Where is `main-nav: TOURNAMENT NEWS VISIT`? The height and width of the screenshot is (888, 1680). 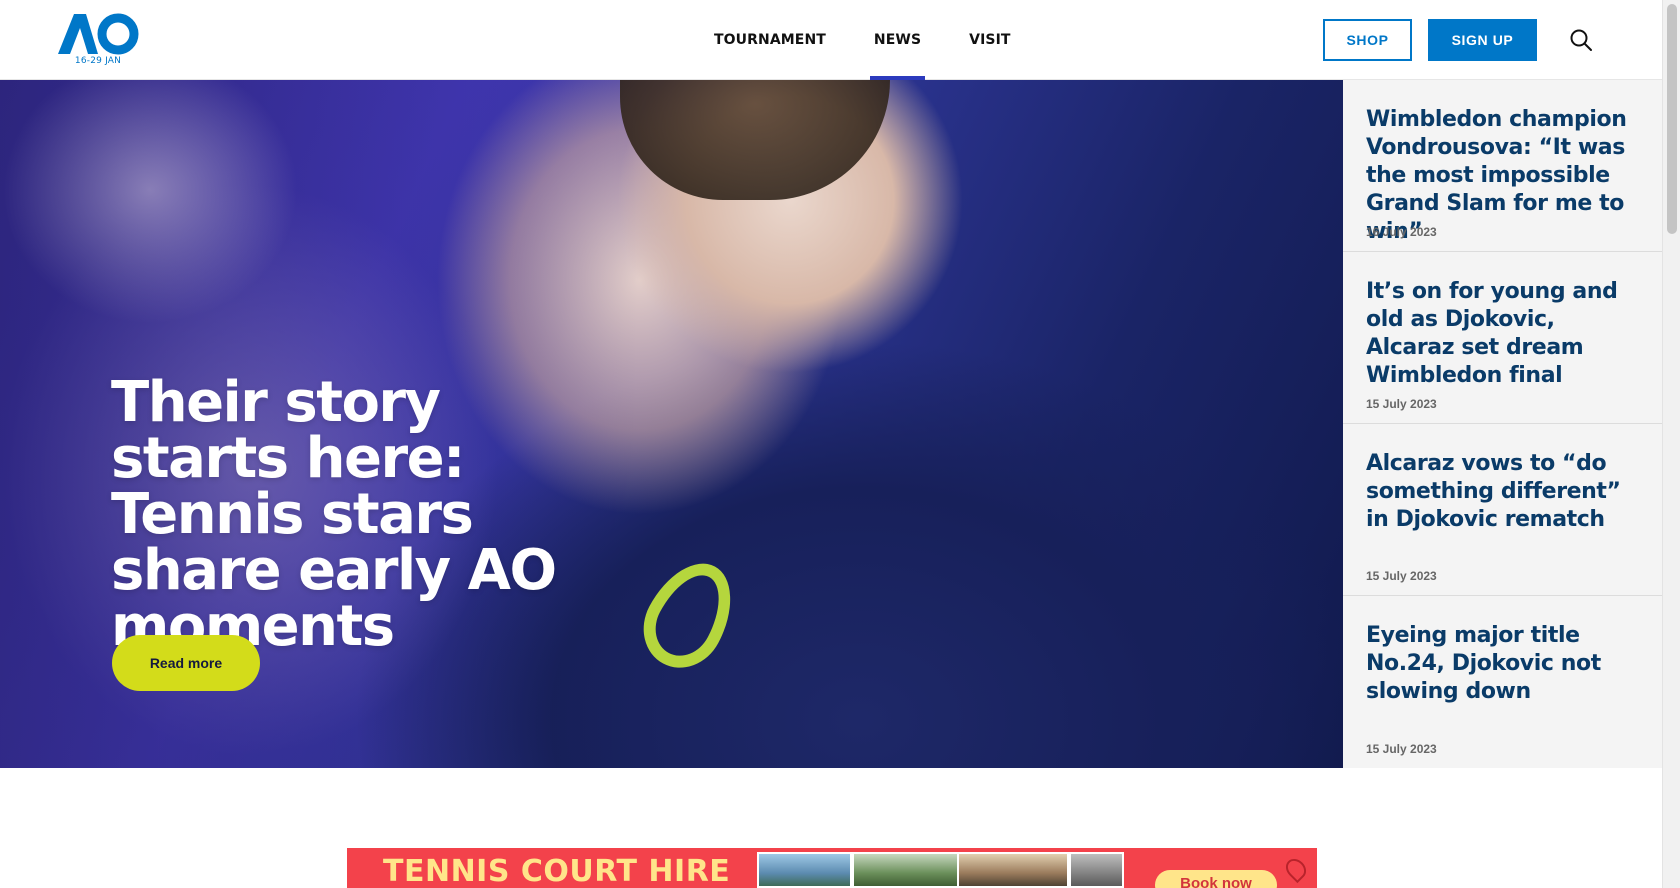 main-nav: TOURNAMENT NEWS VISIT is located at coordinates (862, 40).